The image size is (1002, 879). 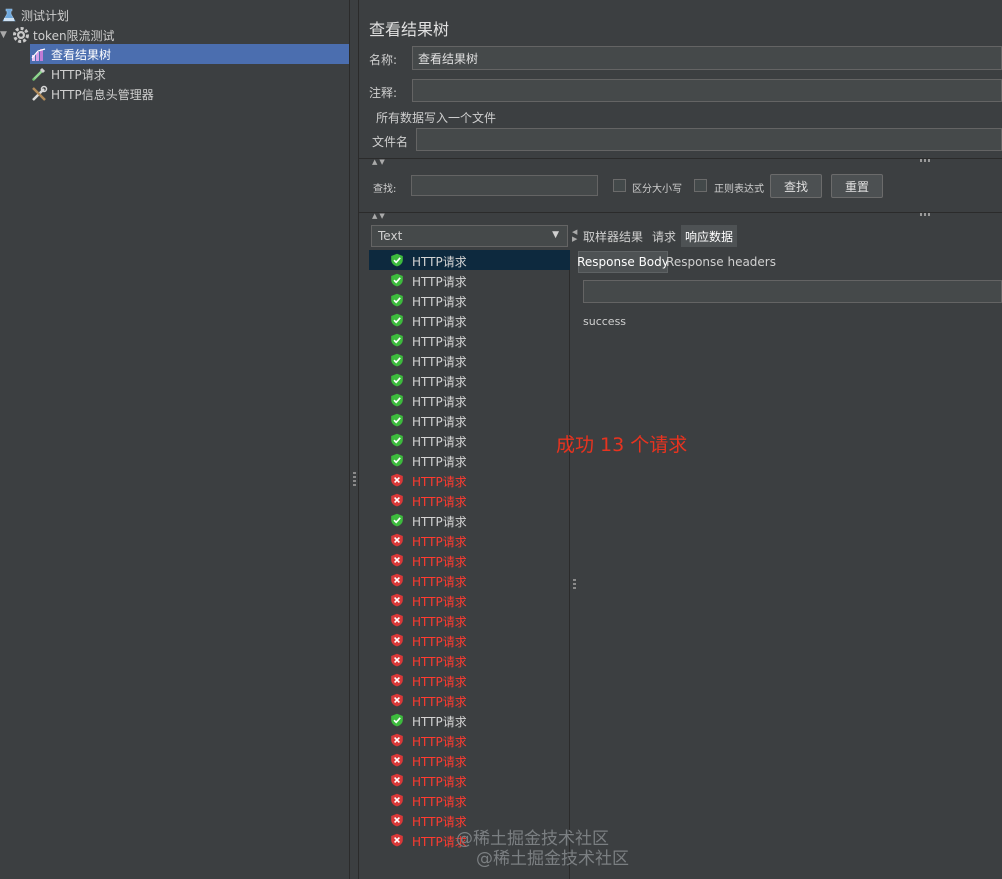 What do you see at coordinates (383, 60) in the screenshot?
I see `name-label: 名称:` at bounding box center [383, 60].